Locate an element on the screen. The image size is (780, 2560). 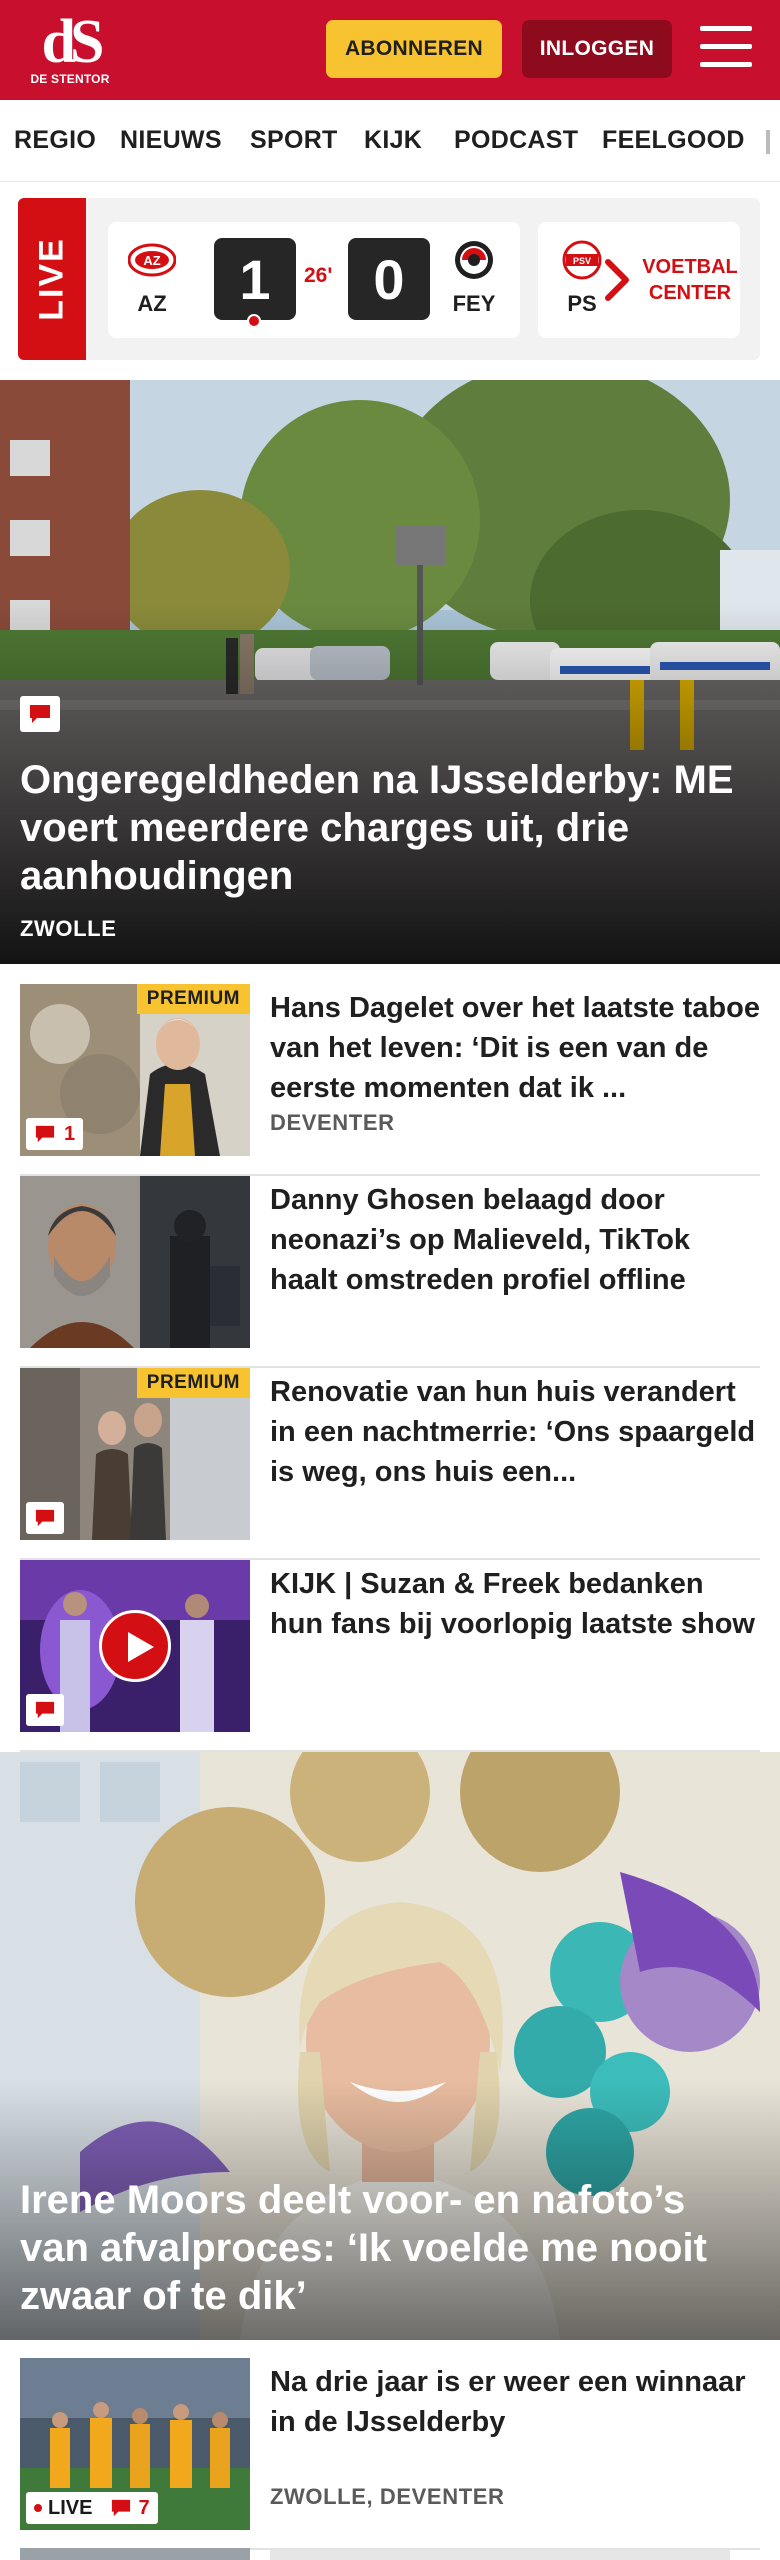
live-match-card: AZ AZ 1 26' 0 FEY is located at coordinates (314, 280).